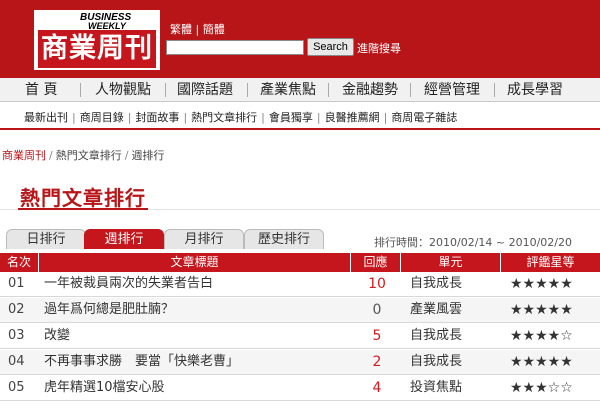  Describe the element at coordinates (424, 117) in the screenshot. I see `sub-nav-emagazine: 商周電子雜誌` at that location.